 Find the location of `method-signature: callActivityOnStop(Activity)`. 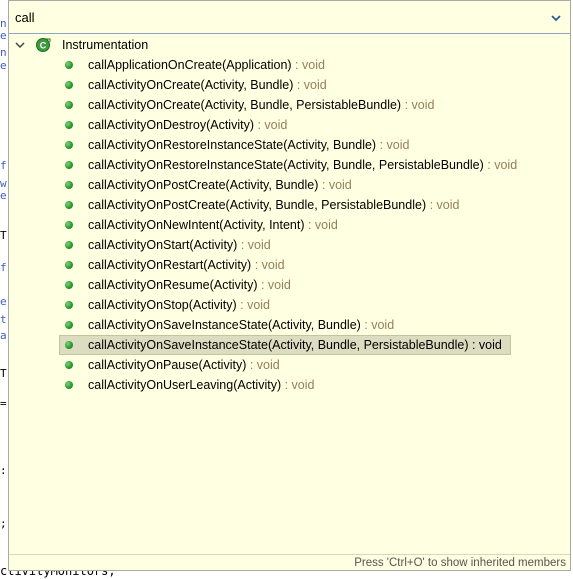

method-signature: callActivityOnStop(Activity) is located at coordinates (162, 305).